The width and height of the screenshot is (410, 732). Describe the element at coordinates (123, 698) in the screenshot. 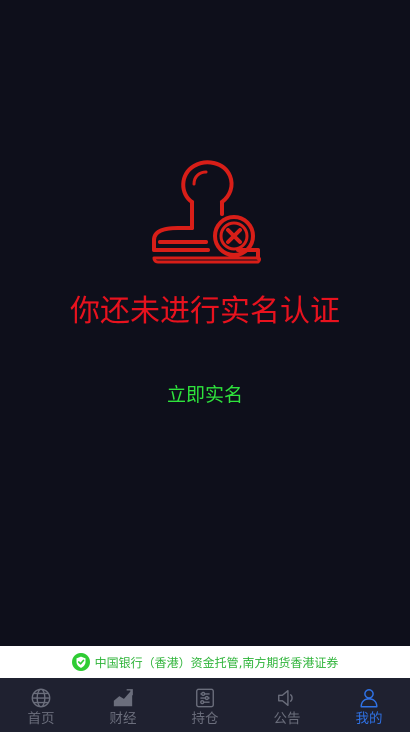

I see `chart-icon` at that location.